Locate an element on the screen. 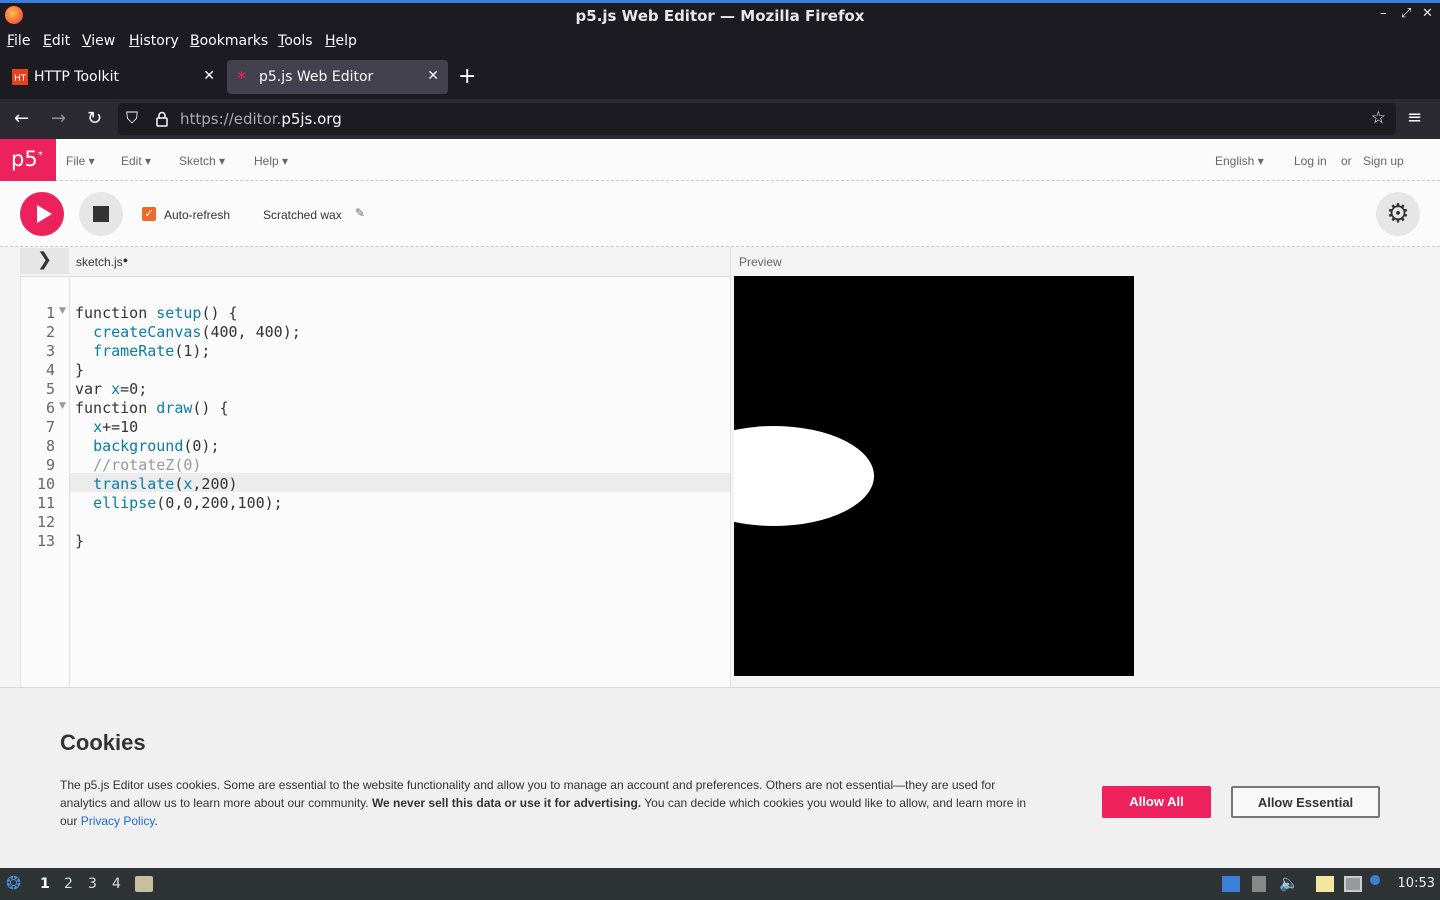 The height and width of the screenshot is (900, 1440). menu-view: View is located at coordinates (98, 41).